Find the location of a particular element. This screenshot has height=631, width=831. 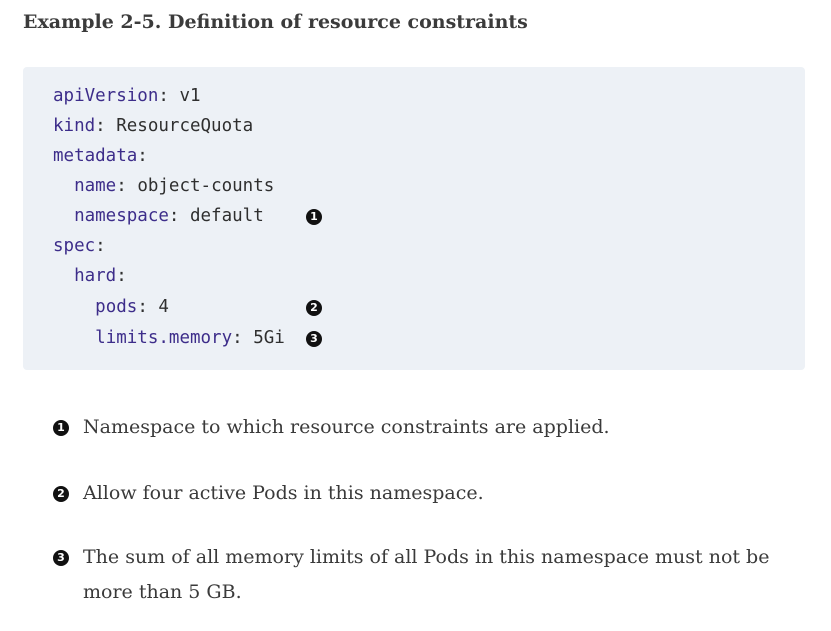

yaml-value: object-counts is located at coordinates (206, 186).